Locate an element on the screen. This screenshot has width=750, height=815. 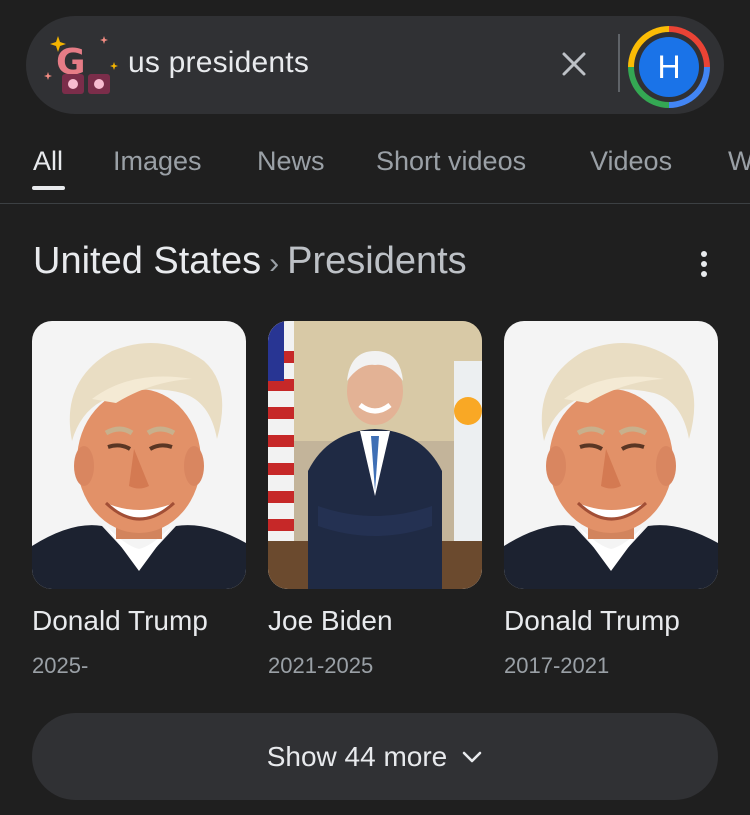
breadcrumb: United States › Presidents is located at coordinates (250, 261).